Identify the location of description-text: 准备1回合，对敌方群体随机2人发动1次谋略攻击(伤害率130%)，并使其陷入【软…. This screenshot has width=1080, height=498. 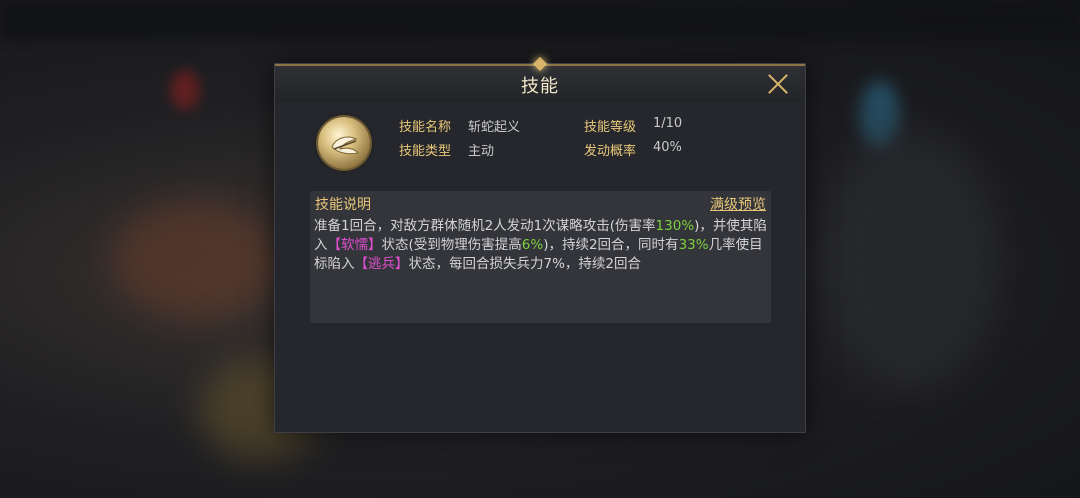
(541, 245).